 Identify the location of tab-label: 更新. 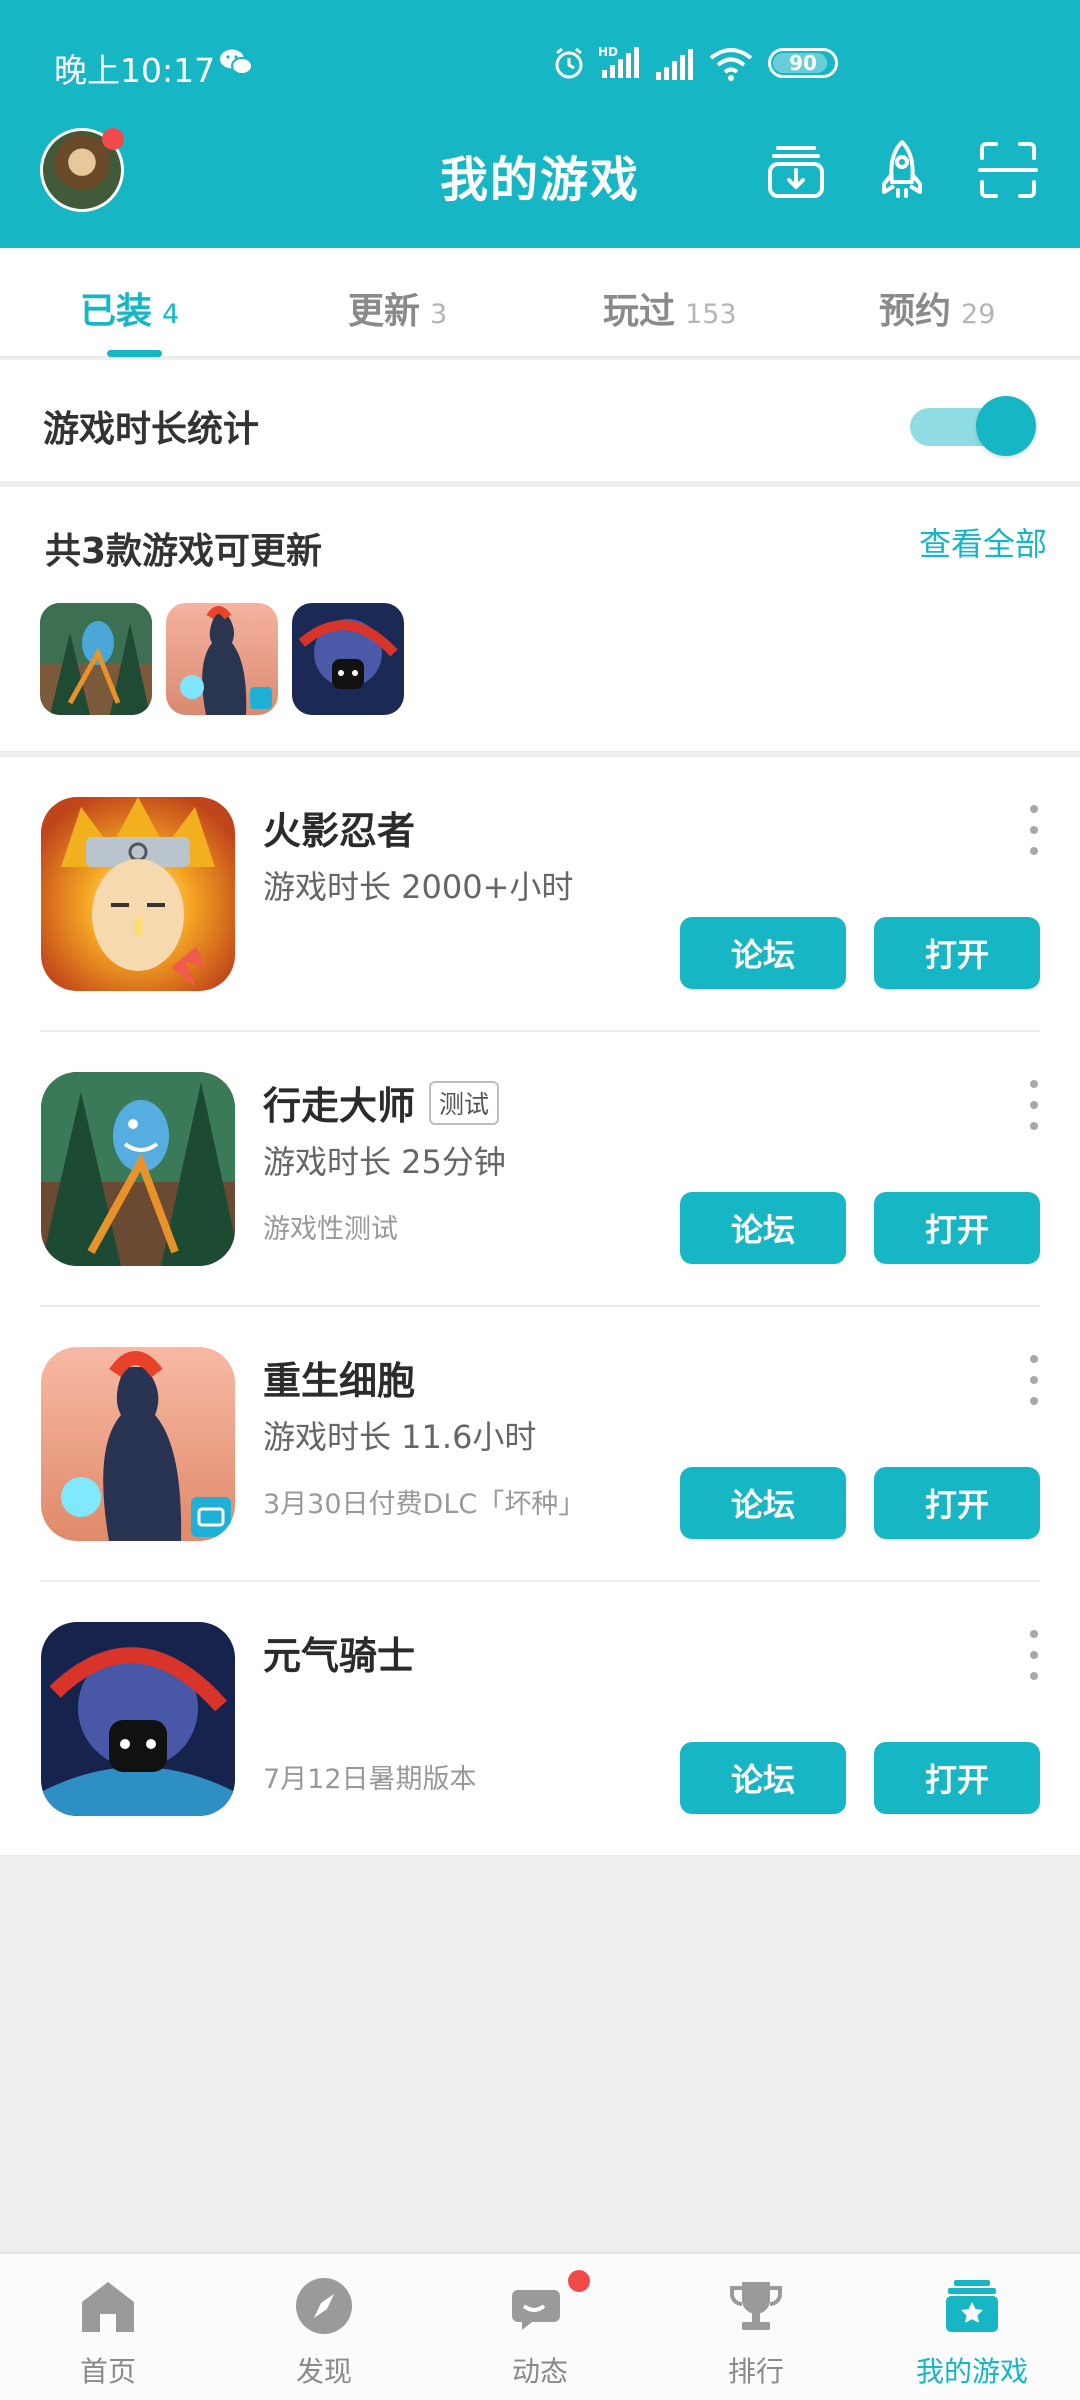
(384, 311).